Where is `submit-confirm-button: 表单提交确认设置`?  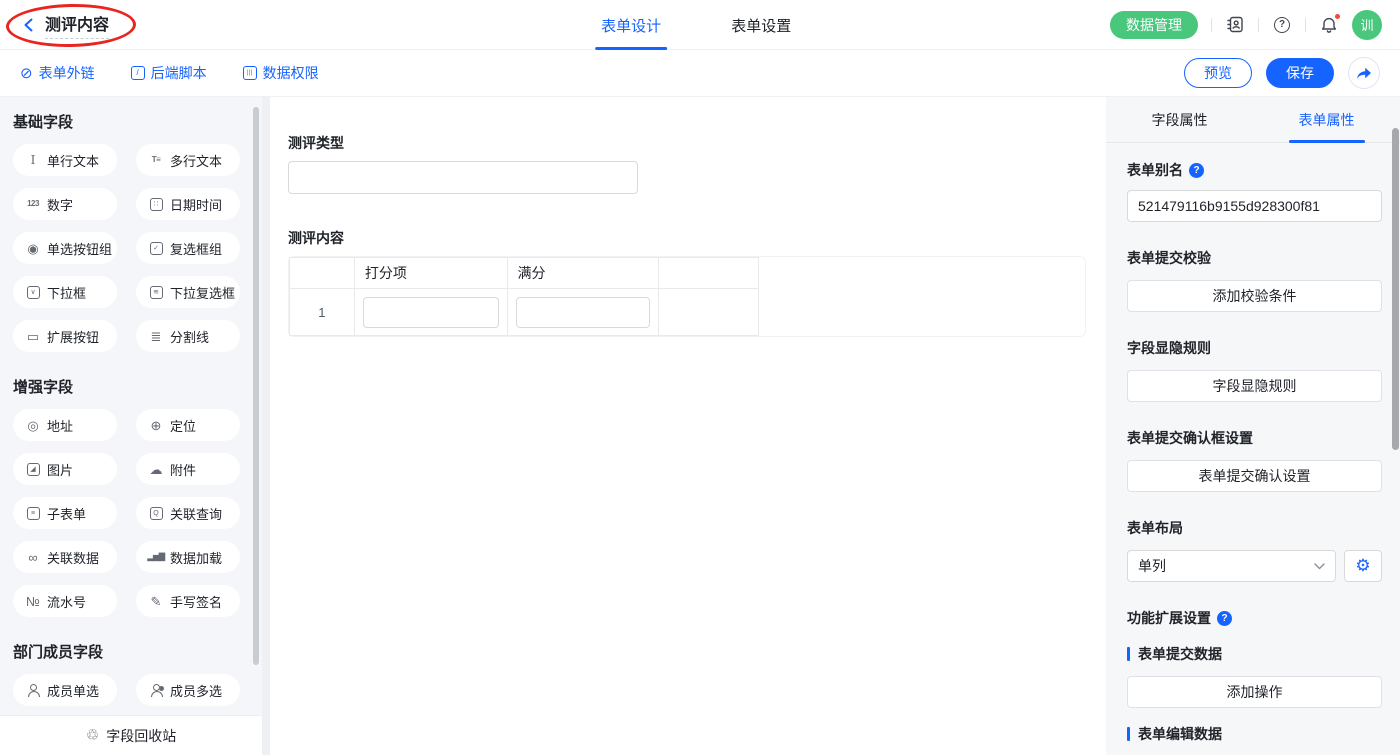 submit-confirm-button: 表单提交确认设置 is located at coordinates (1254, 476).